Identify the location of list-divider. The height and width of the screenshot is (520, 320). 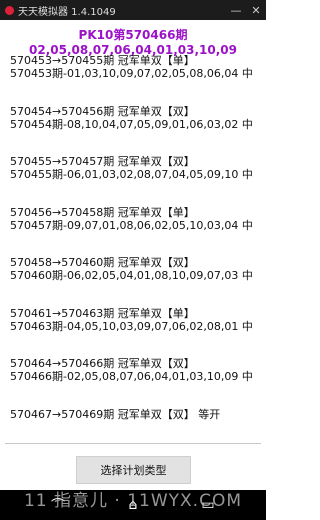
(133, 443).